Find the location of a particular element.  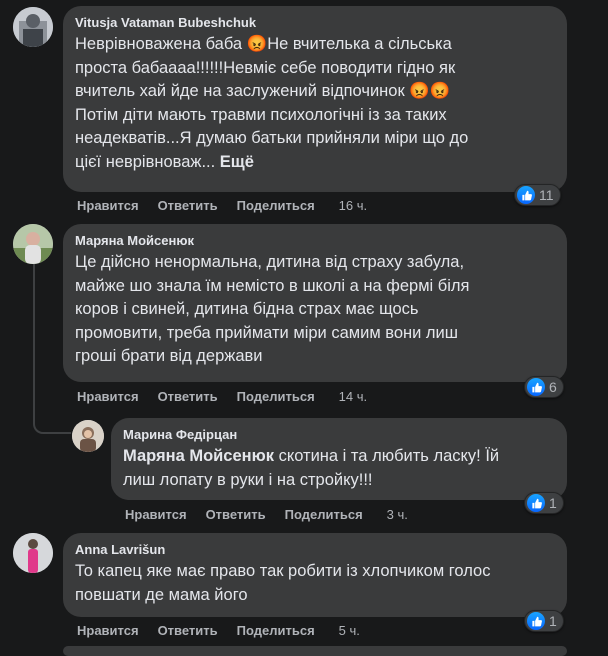

reaction-number: 6 is located at coordinates (553, 387).